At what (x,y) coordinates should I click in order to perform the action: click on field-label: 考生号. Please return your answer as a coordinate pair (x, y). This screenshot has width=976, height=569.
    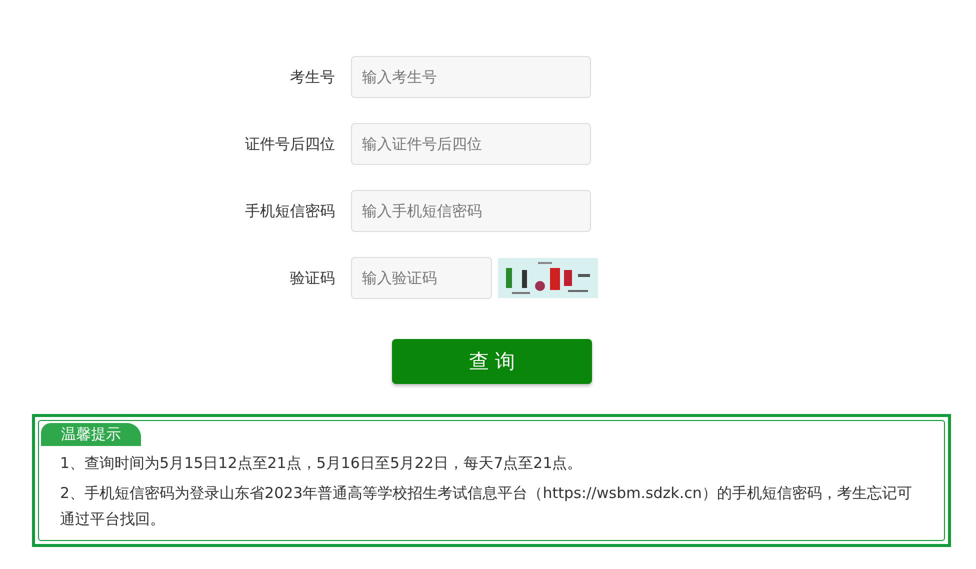
    Looking at the image, I should click on (312, 77).